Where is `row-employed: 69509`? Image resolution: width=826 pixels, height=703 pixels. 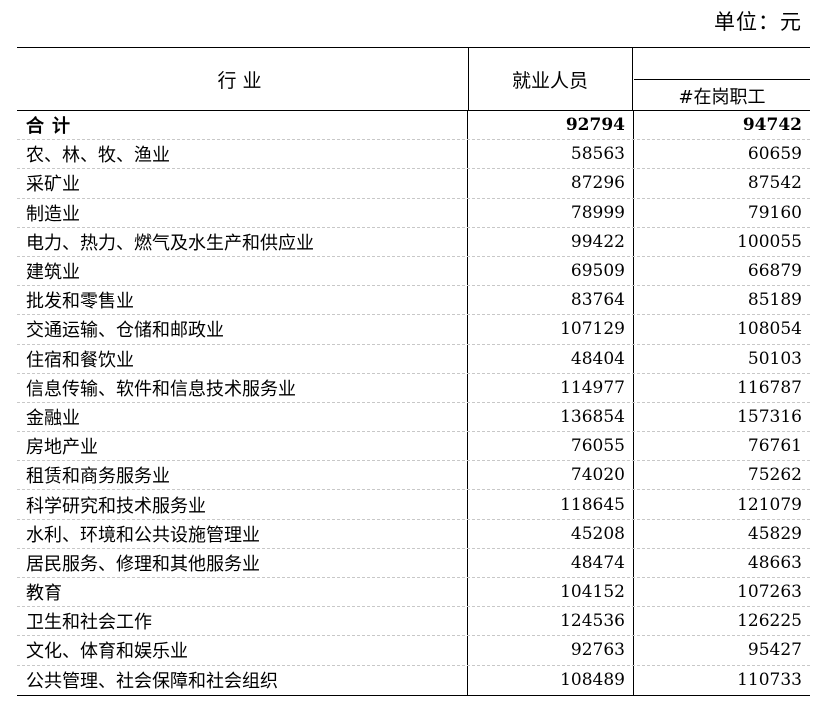 row-employed: 69509 is located at coordinates (551, 271).